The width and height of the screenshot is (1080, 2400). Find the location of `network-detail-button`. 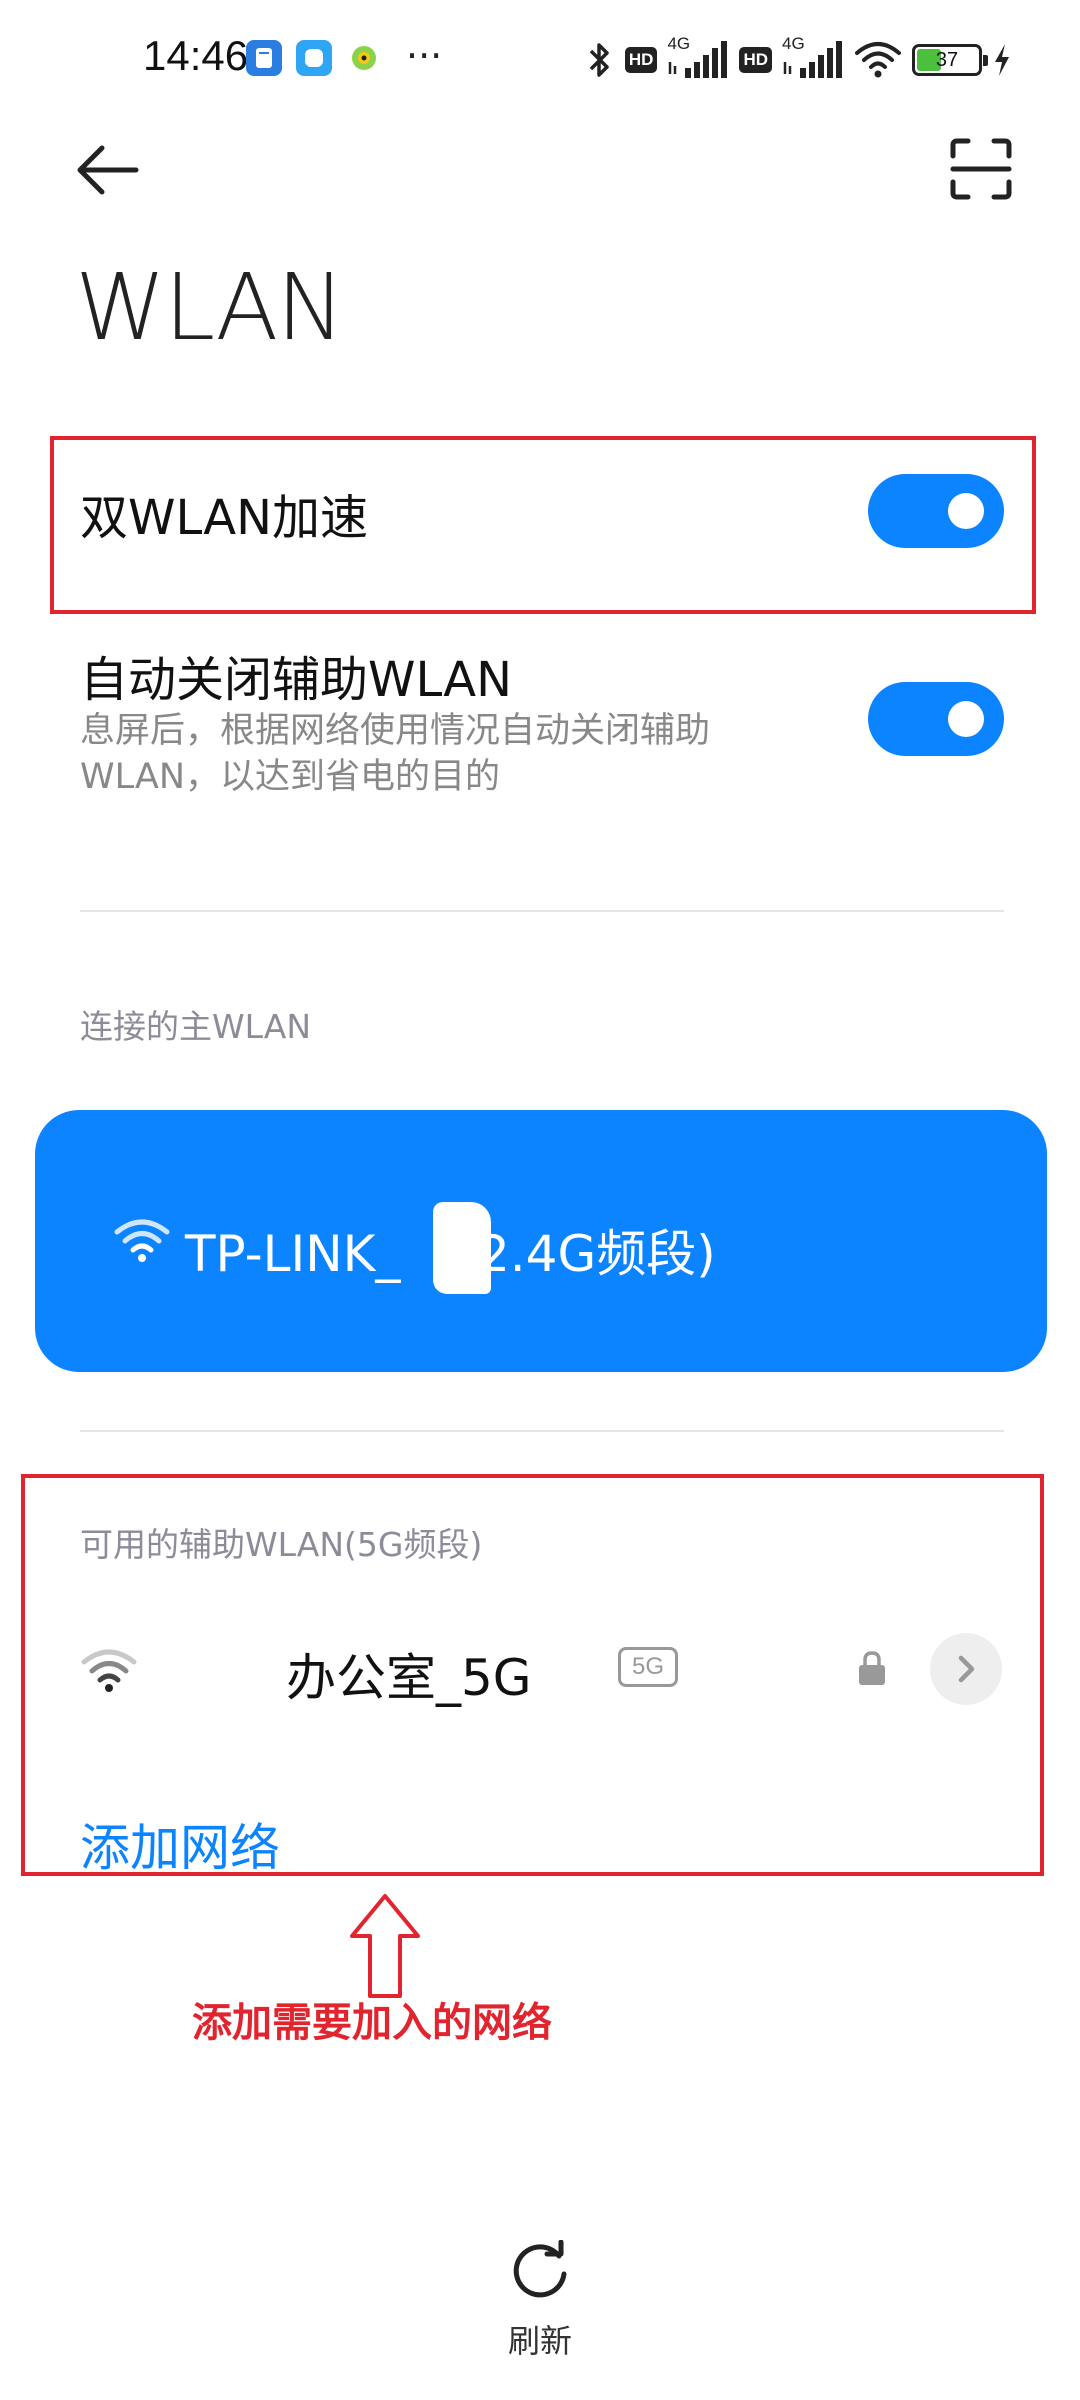

network-detail-button is located at coordinates (966, 1669).